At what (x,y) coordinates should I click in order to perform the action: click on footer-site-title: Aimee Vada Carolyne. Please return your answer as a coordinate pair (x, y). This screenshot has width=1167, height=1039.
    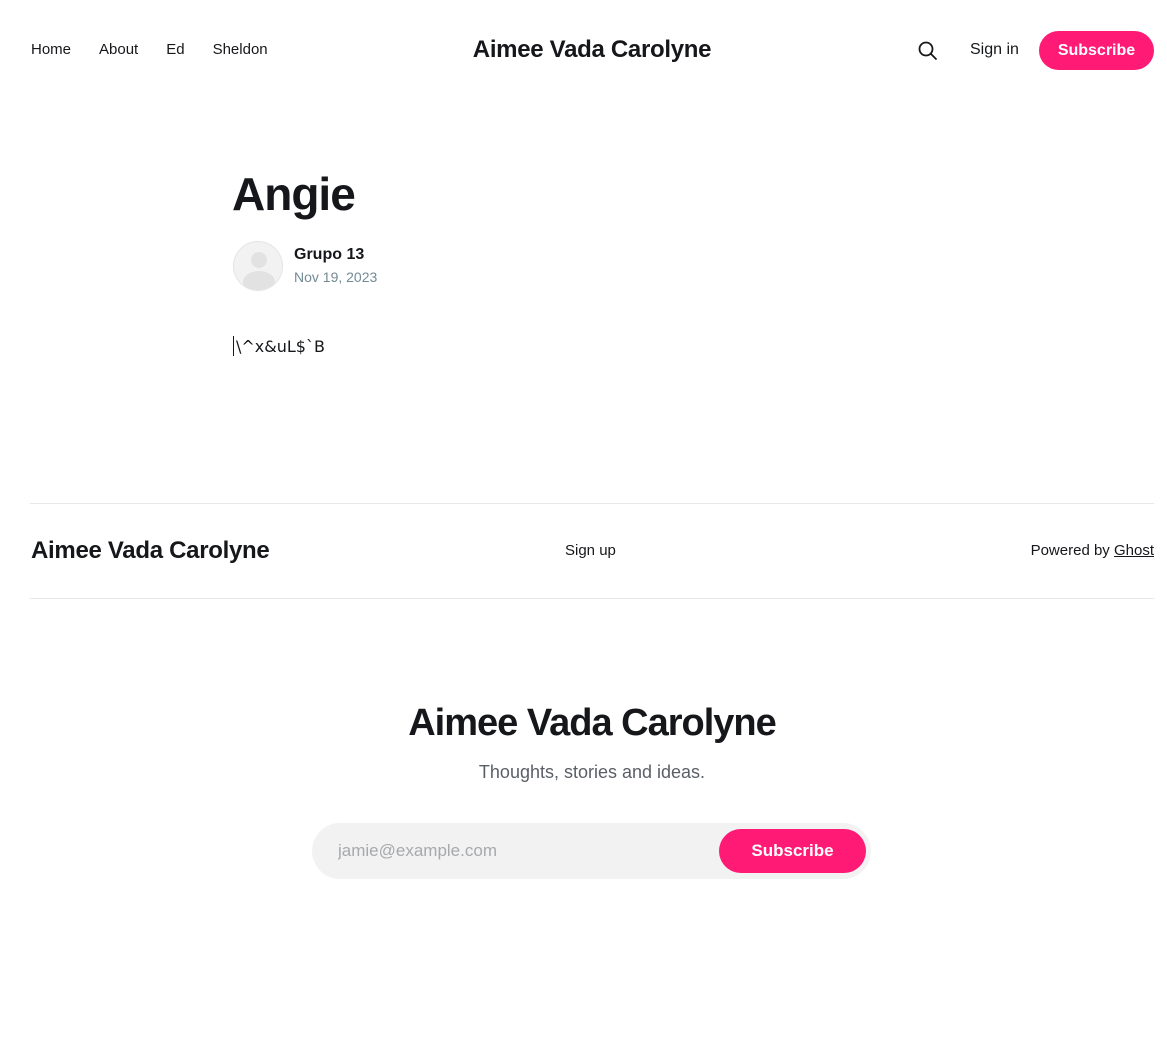
    Looking at the image, I should click on (150, 551).